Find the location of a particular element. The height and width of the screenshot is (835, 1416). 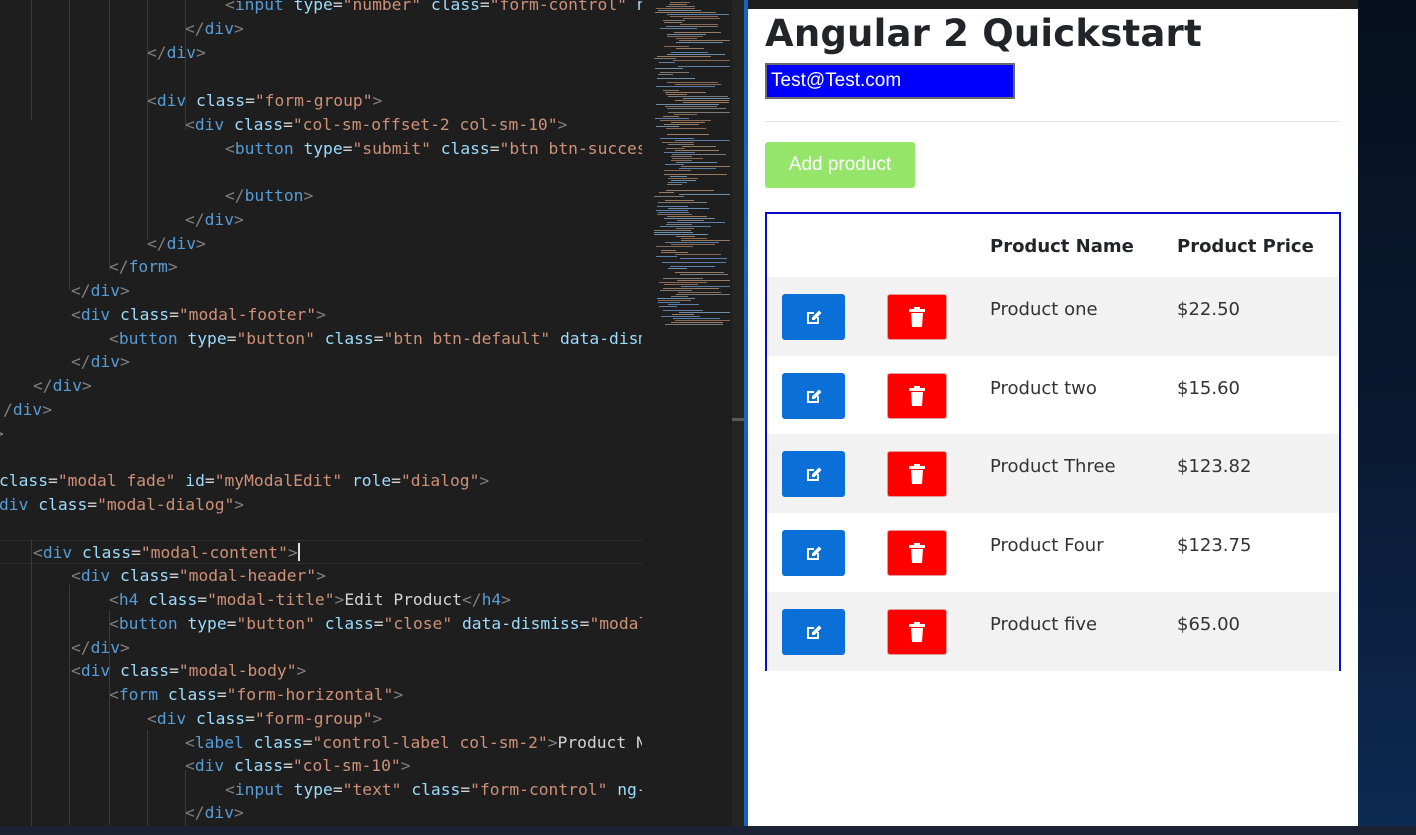

editor-scrollbar is located at coordinates (738, 413).